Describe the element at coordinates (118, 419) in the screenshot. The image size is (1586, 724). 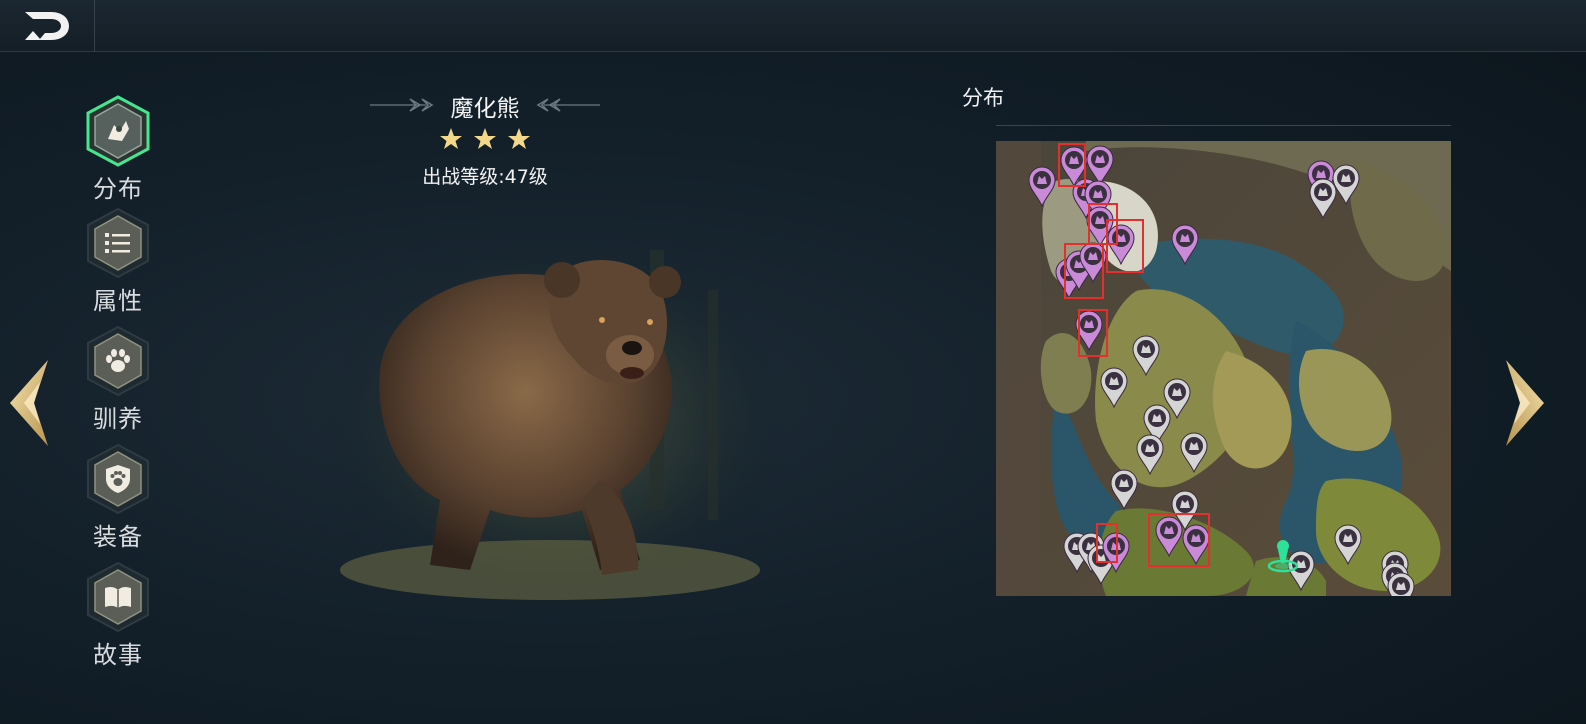
I see `sidebar-item-label: 驯养` at that location.